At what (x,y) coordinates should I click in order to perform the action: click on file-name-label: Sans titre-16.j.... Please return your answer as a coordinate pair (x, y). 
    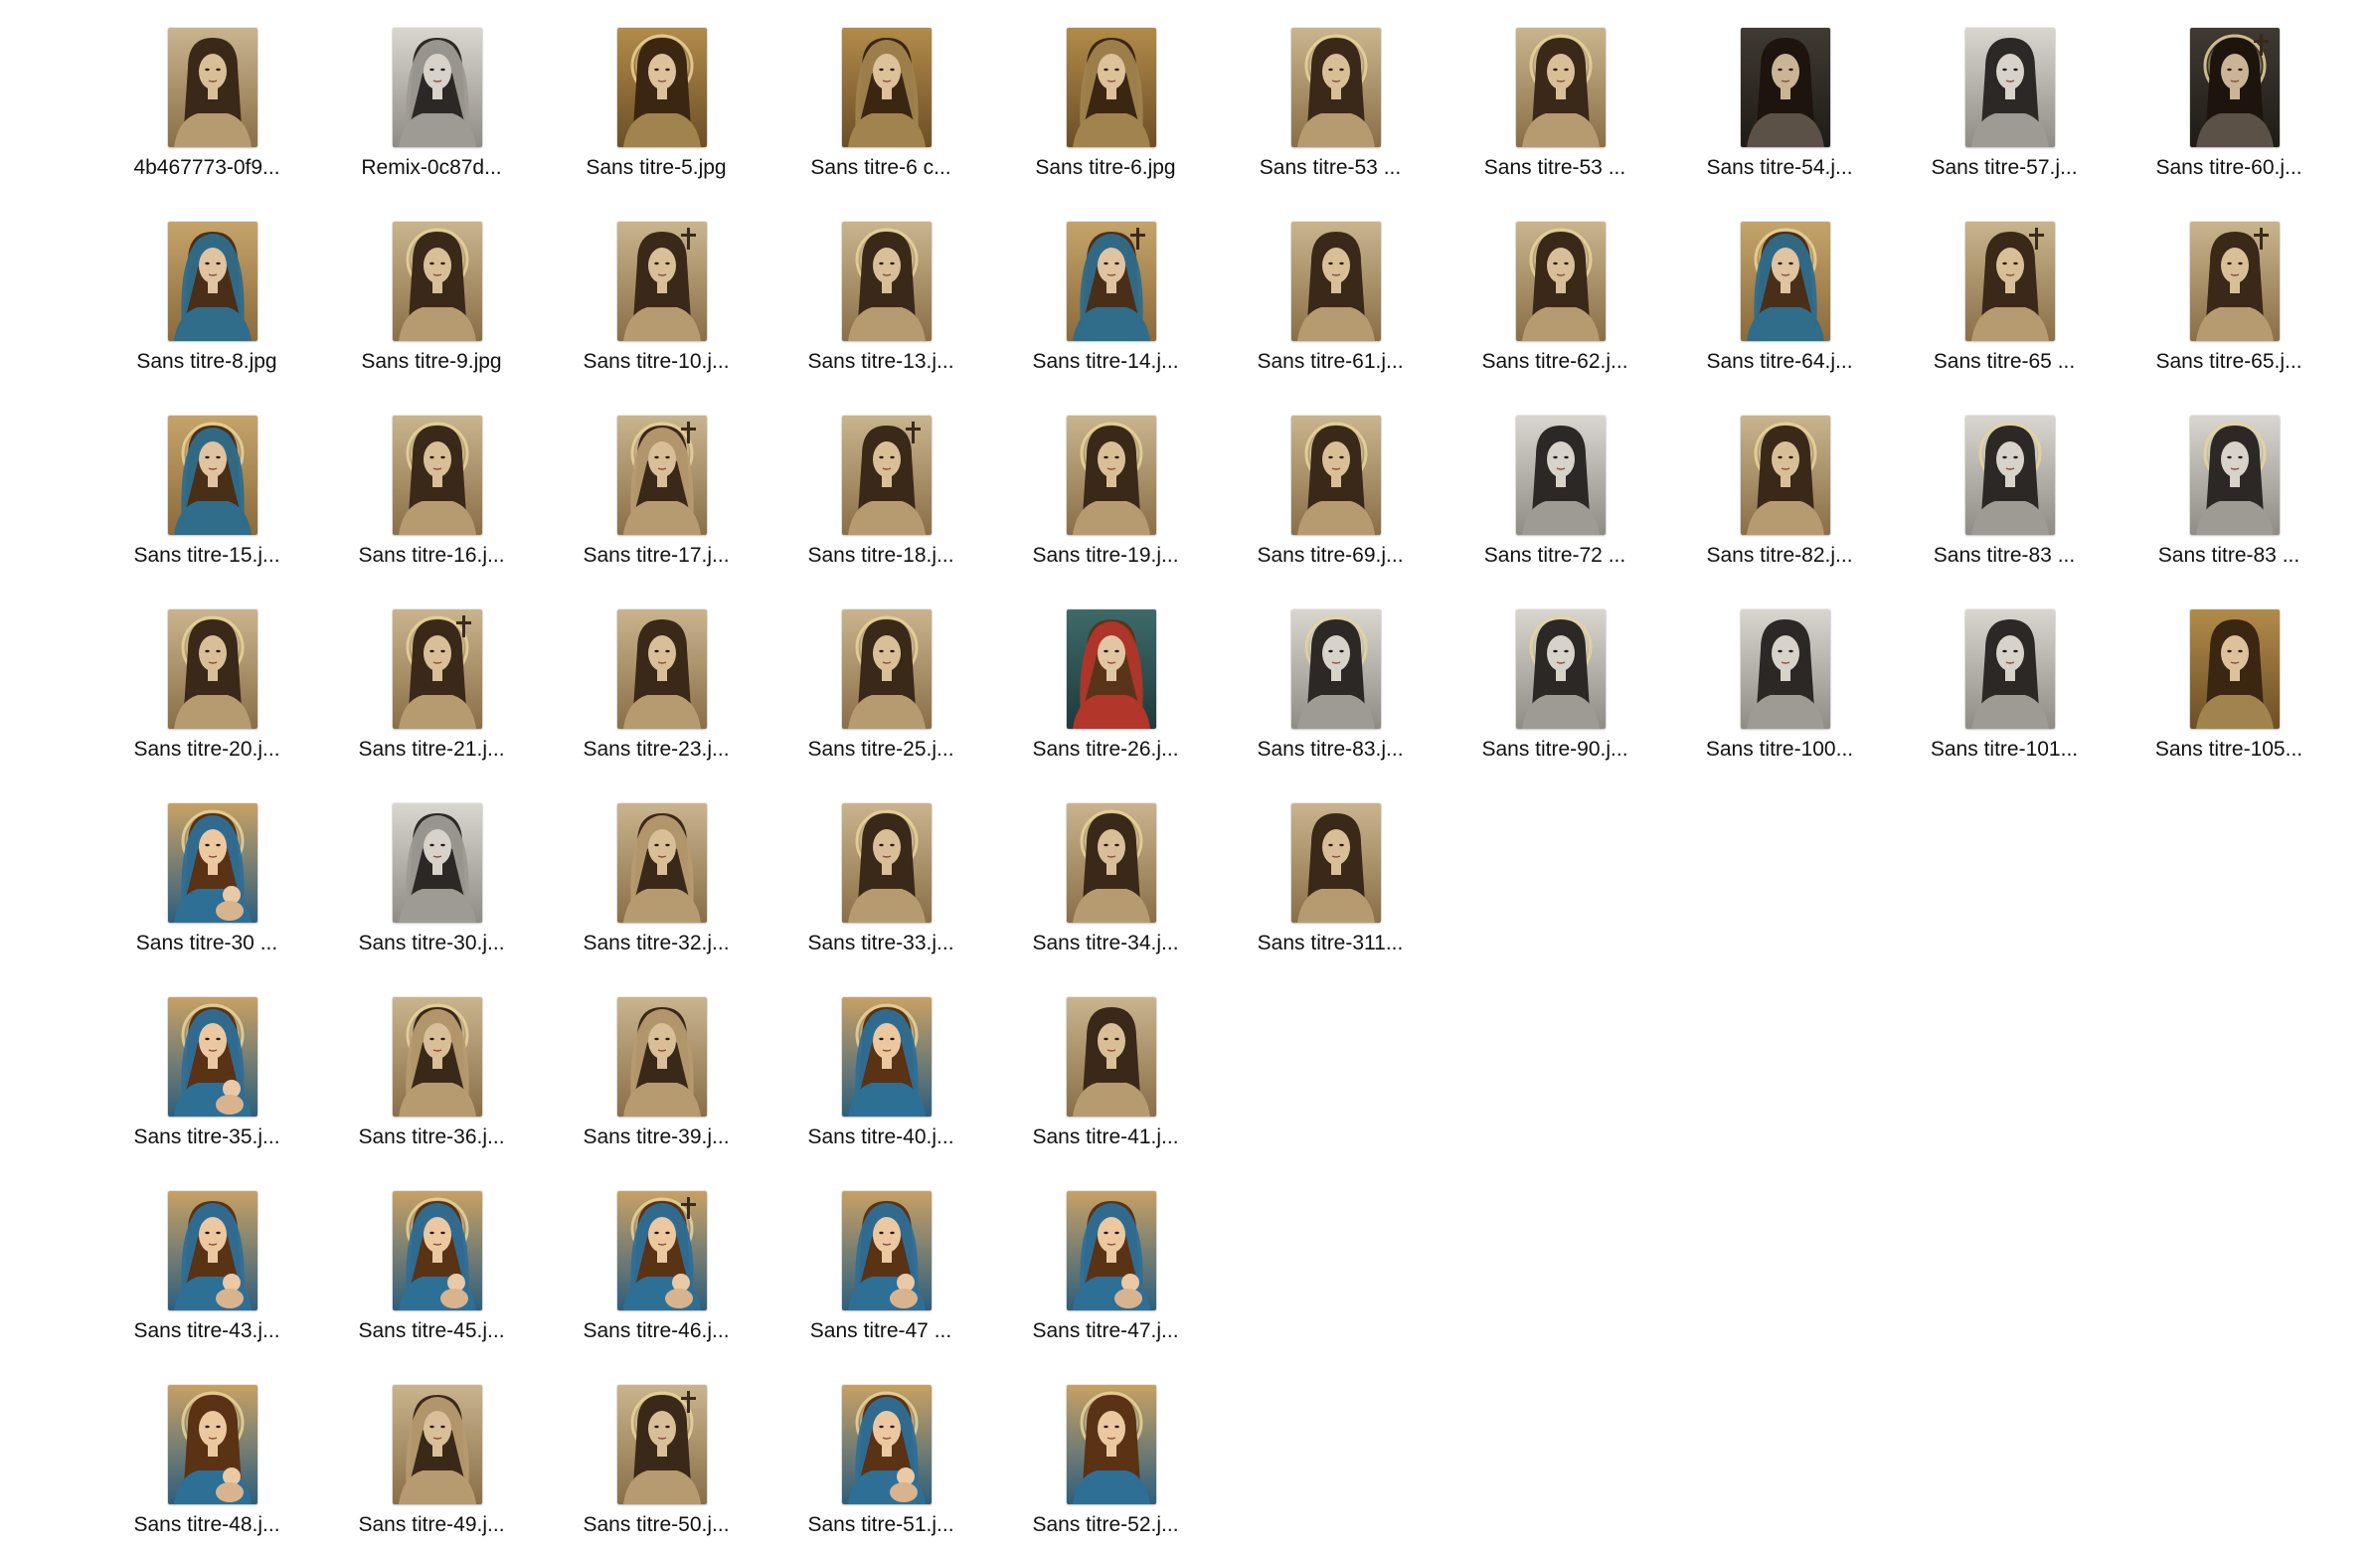
    Looking at the image, I should click on (431, 556).